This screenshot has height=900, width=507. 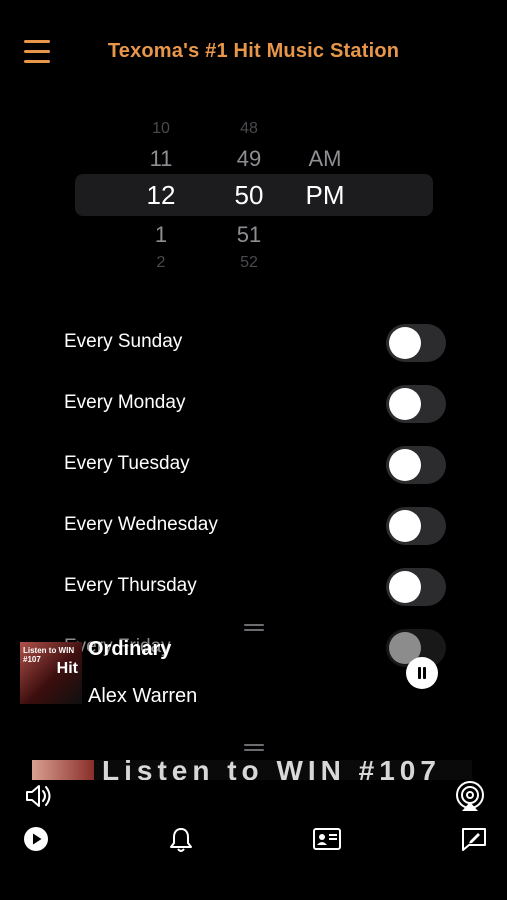 I want to click on hour-option: 10, so click(x=161, y=128).